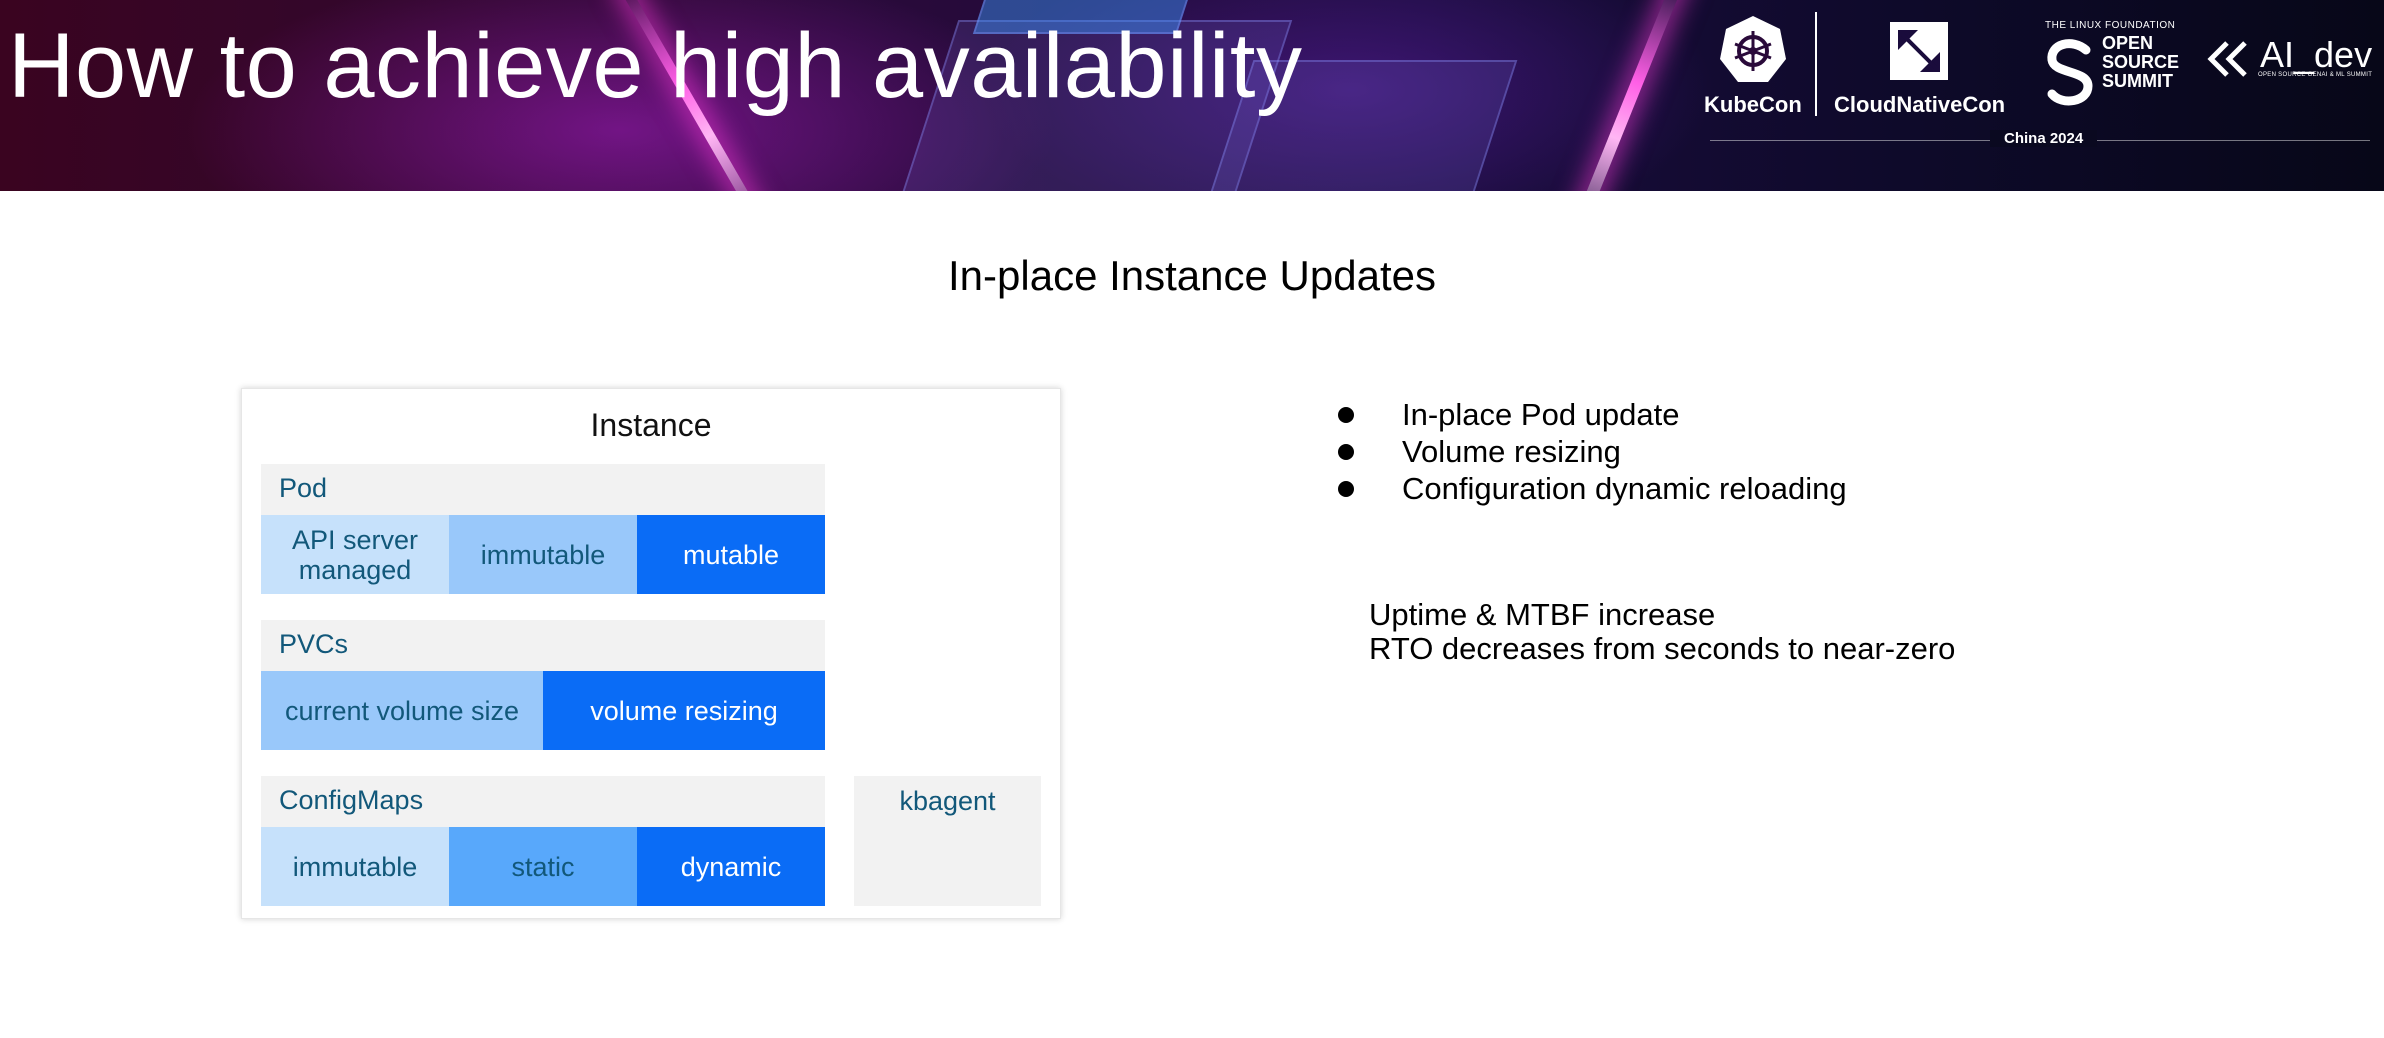  What do you see at coordinates (651, 425) in the screenshot?
I see `instance-title: Instance` at bounding box center [651, 425].